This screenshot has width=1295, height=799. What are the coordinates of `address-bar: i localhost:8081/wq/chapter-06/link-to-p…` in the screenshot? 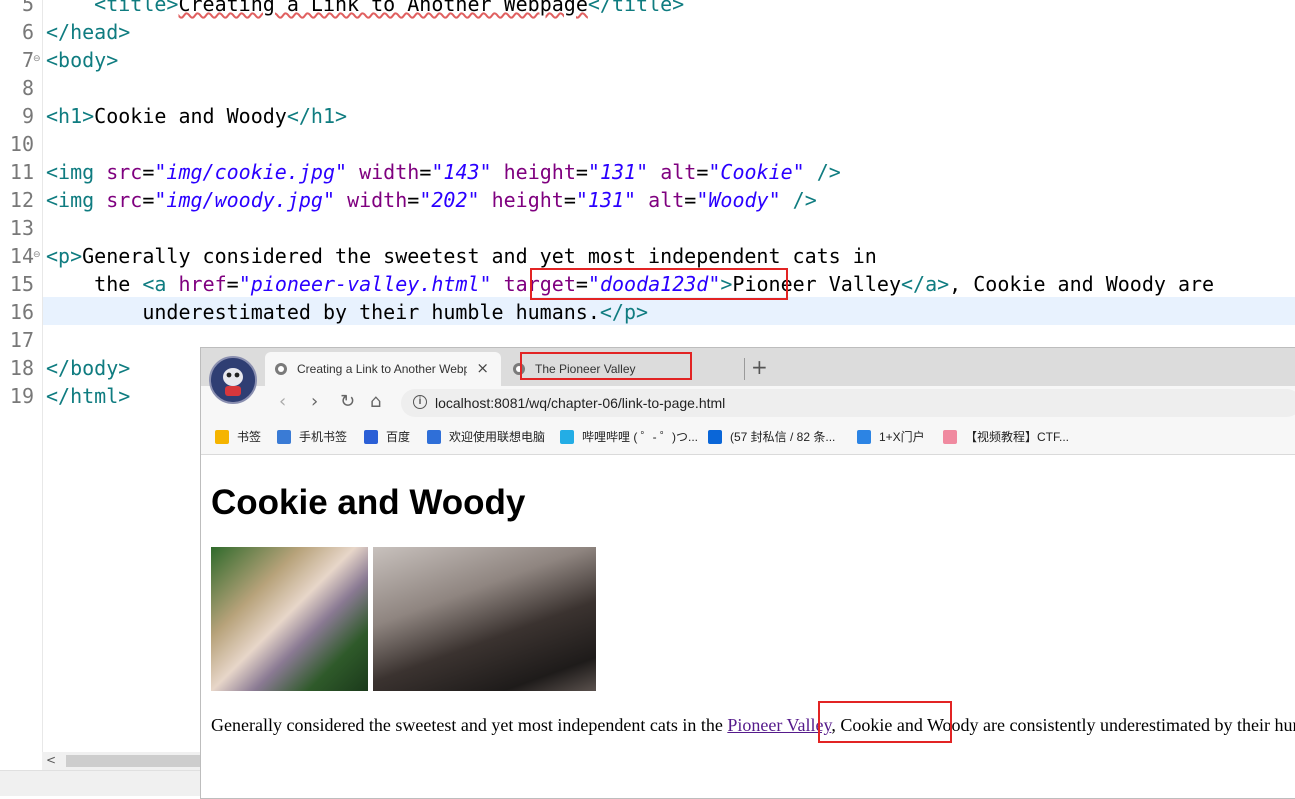 It's located at (848, 403).